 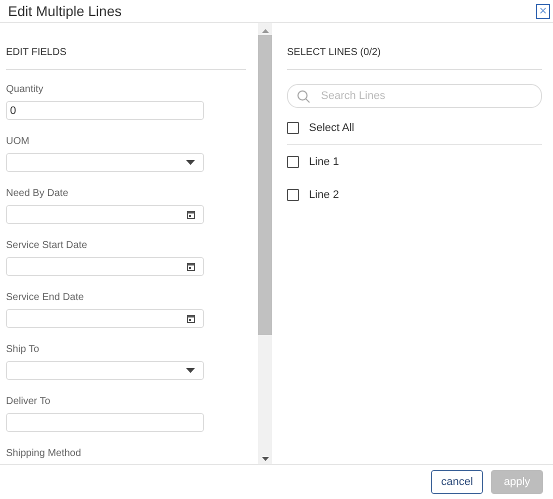 I want to click on search-field: Search Lines, so click(x=414, y=96).